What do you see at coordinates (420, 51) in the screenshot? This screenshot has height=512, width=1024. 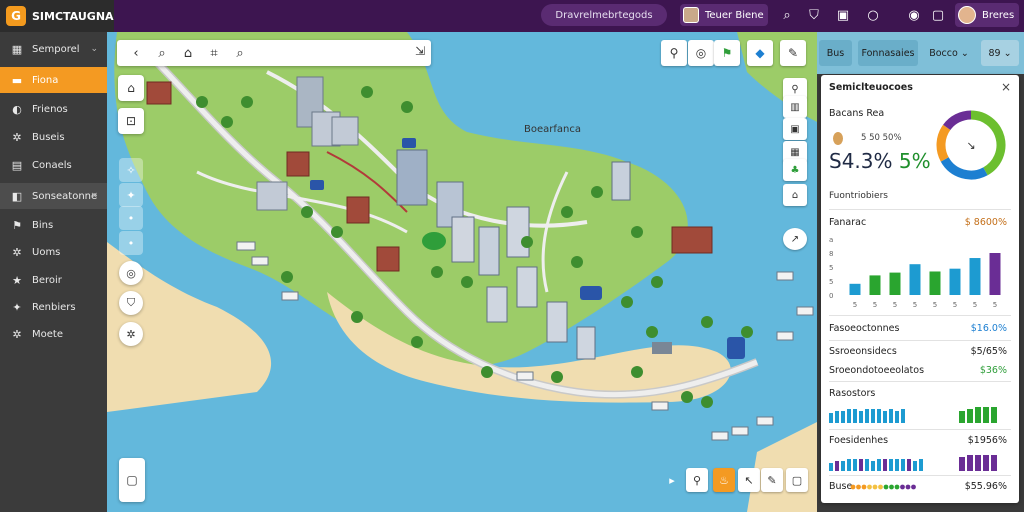 I see `expand-icon: ⇲` at bounding box center [420, 51].